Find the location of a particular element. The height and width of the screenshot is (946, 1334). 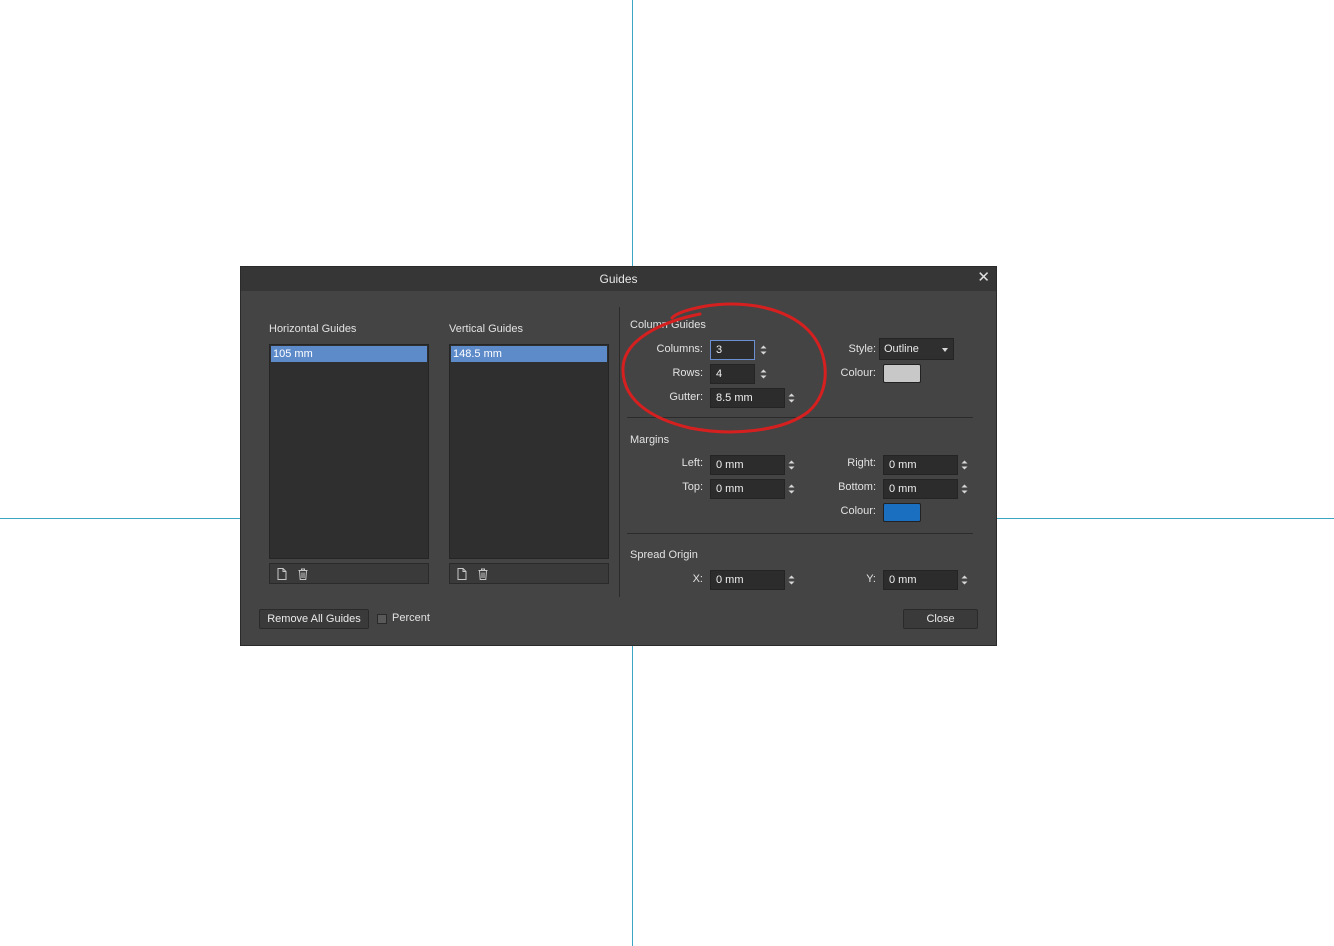

horizontal-guides-label: Horizontal Guides is located at coordinates (313, 329).